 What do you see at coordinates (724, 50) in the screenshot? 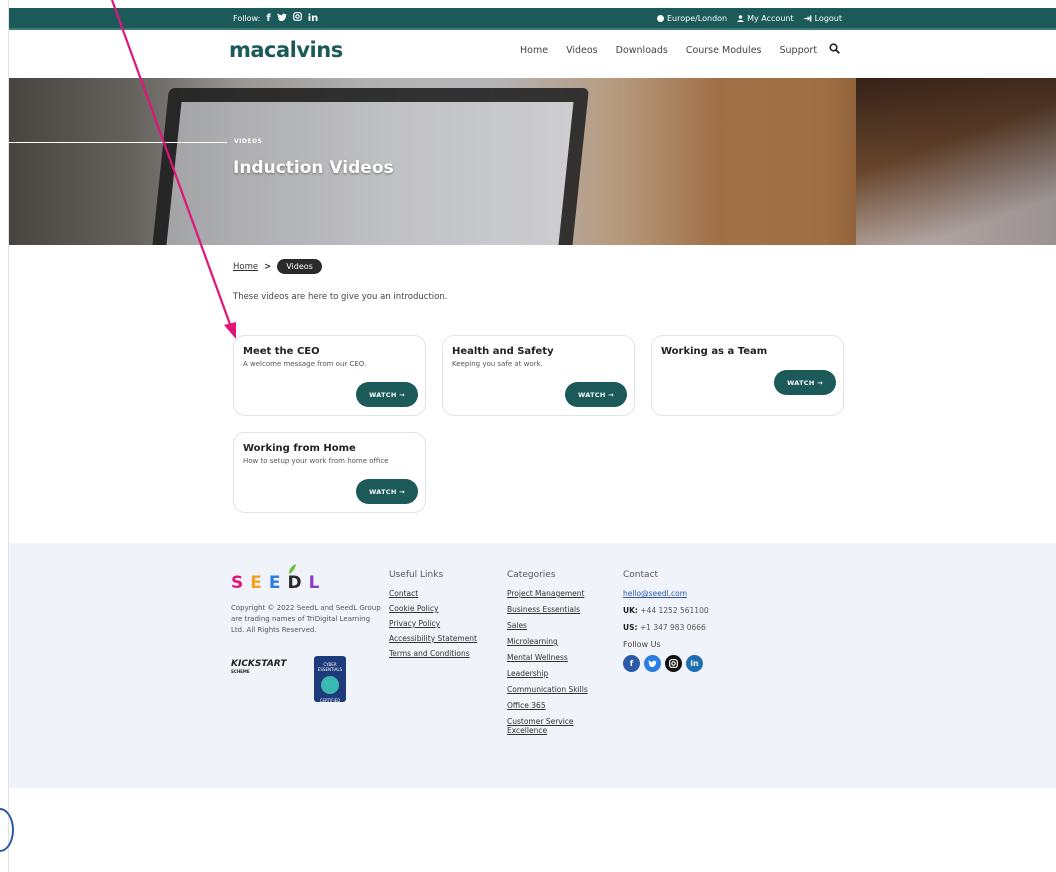
I see `nav-course-modules: Course Modules` at bounding box center [724, 50].